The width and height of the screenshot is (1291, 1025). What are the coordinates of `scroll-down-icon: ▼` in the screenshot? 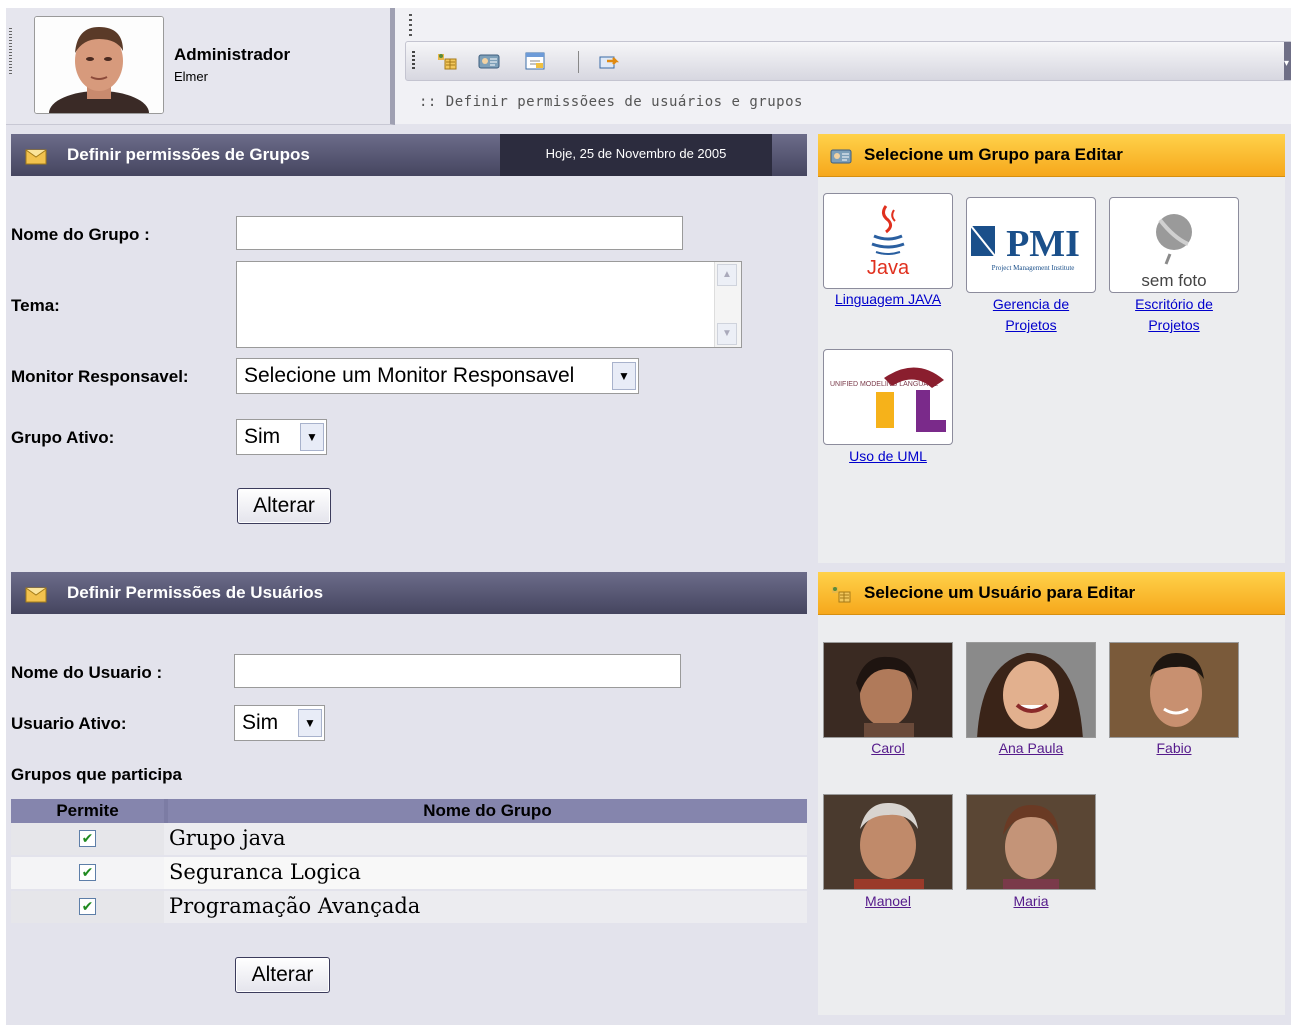 It's located at (727, 334).